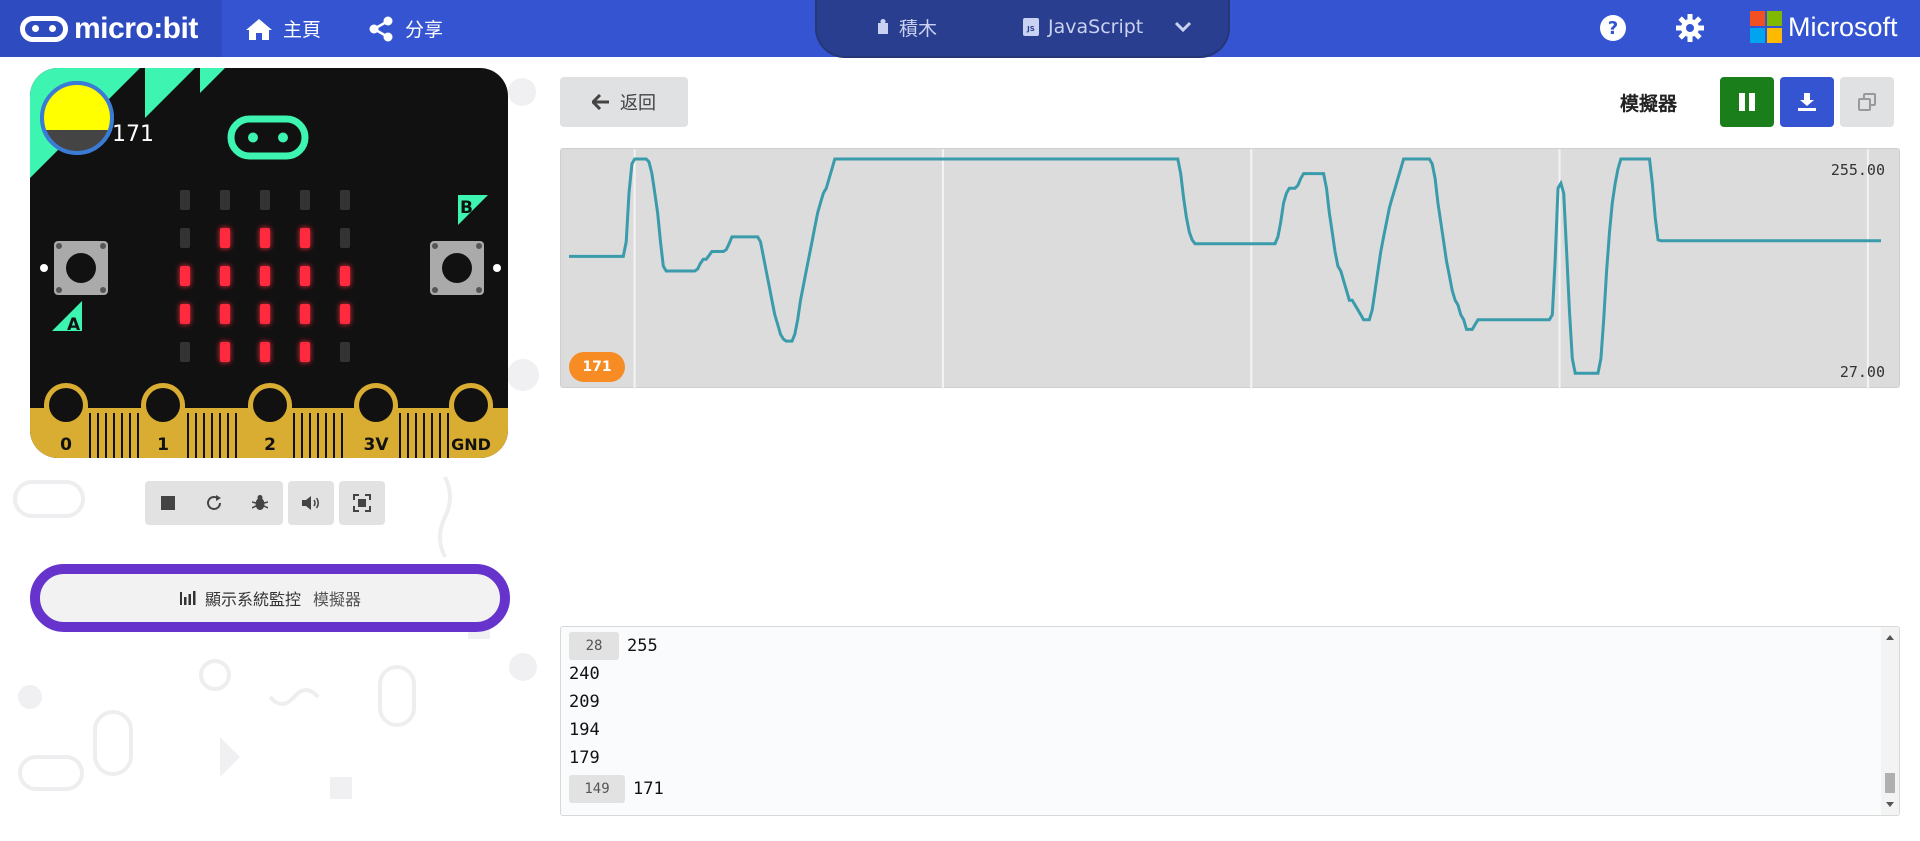 The height and width of the screenshot is (841, 1920). I want to click on back-label: 返回, so click(638, 103).